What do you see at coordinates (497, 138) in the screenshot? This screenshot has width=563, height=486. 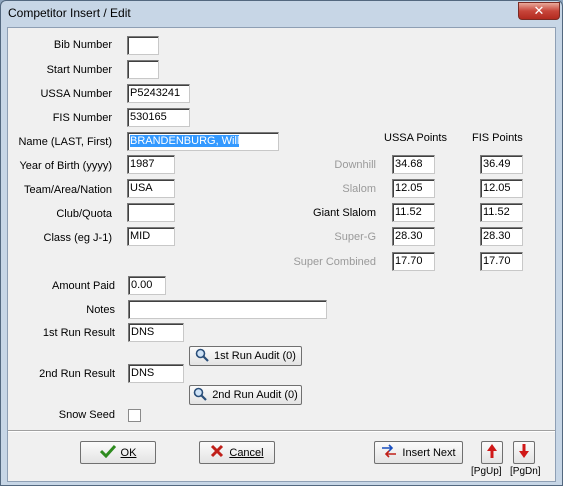 I see `fis-points-header: FIS Points` at bounding box center [497, 138].